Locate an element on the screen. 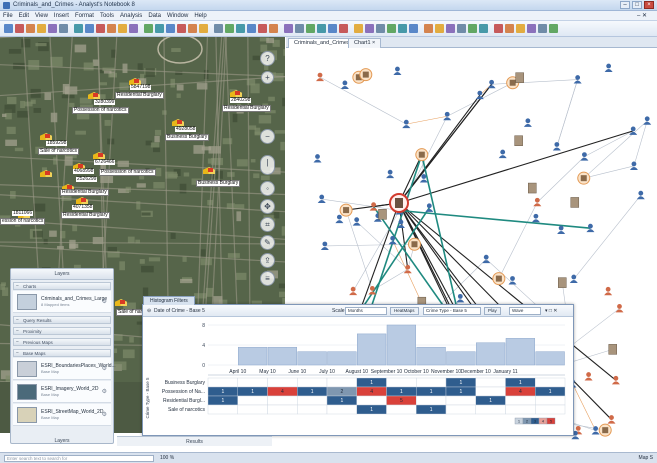  menu-edit: Edit is located at coordinates (24, 16).